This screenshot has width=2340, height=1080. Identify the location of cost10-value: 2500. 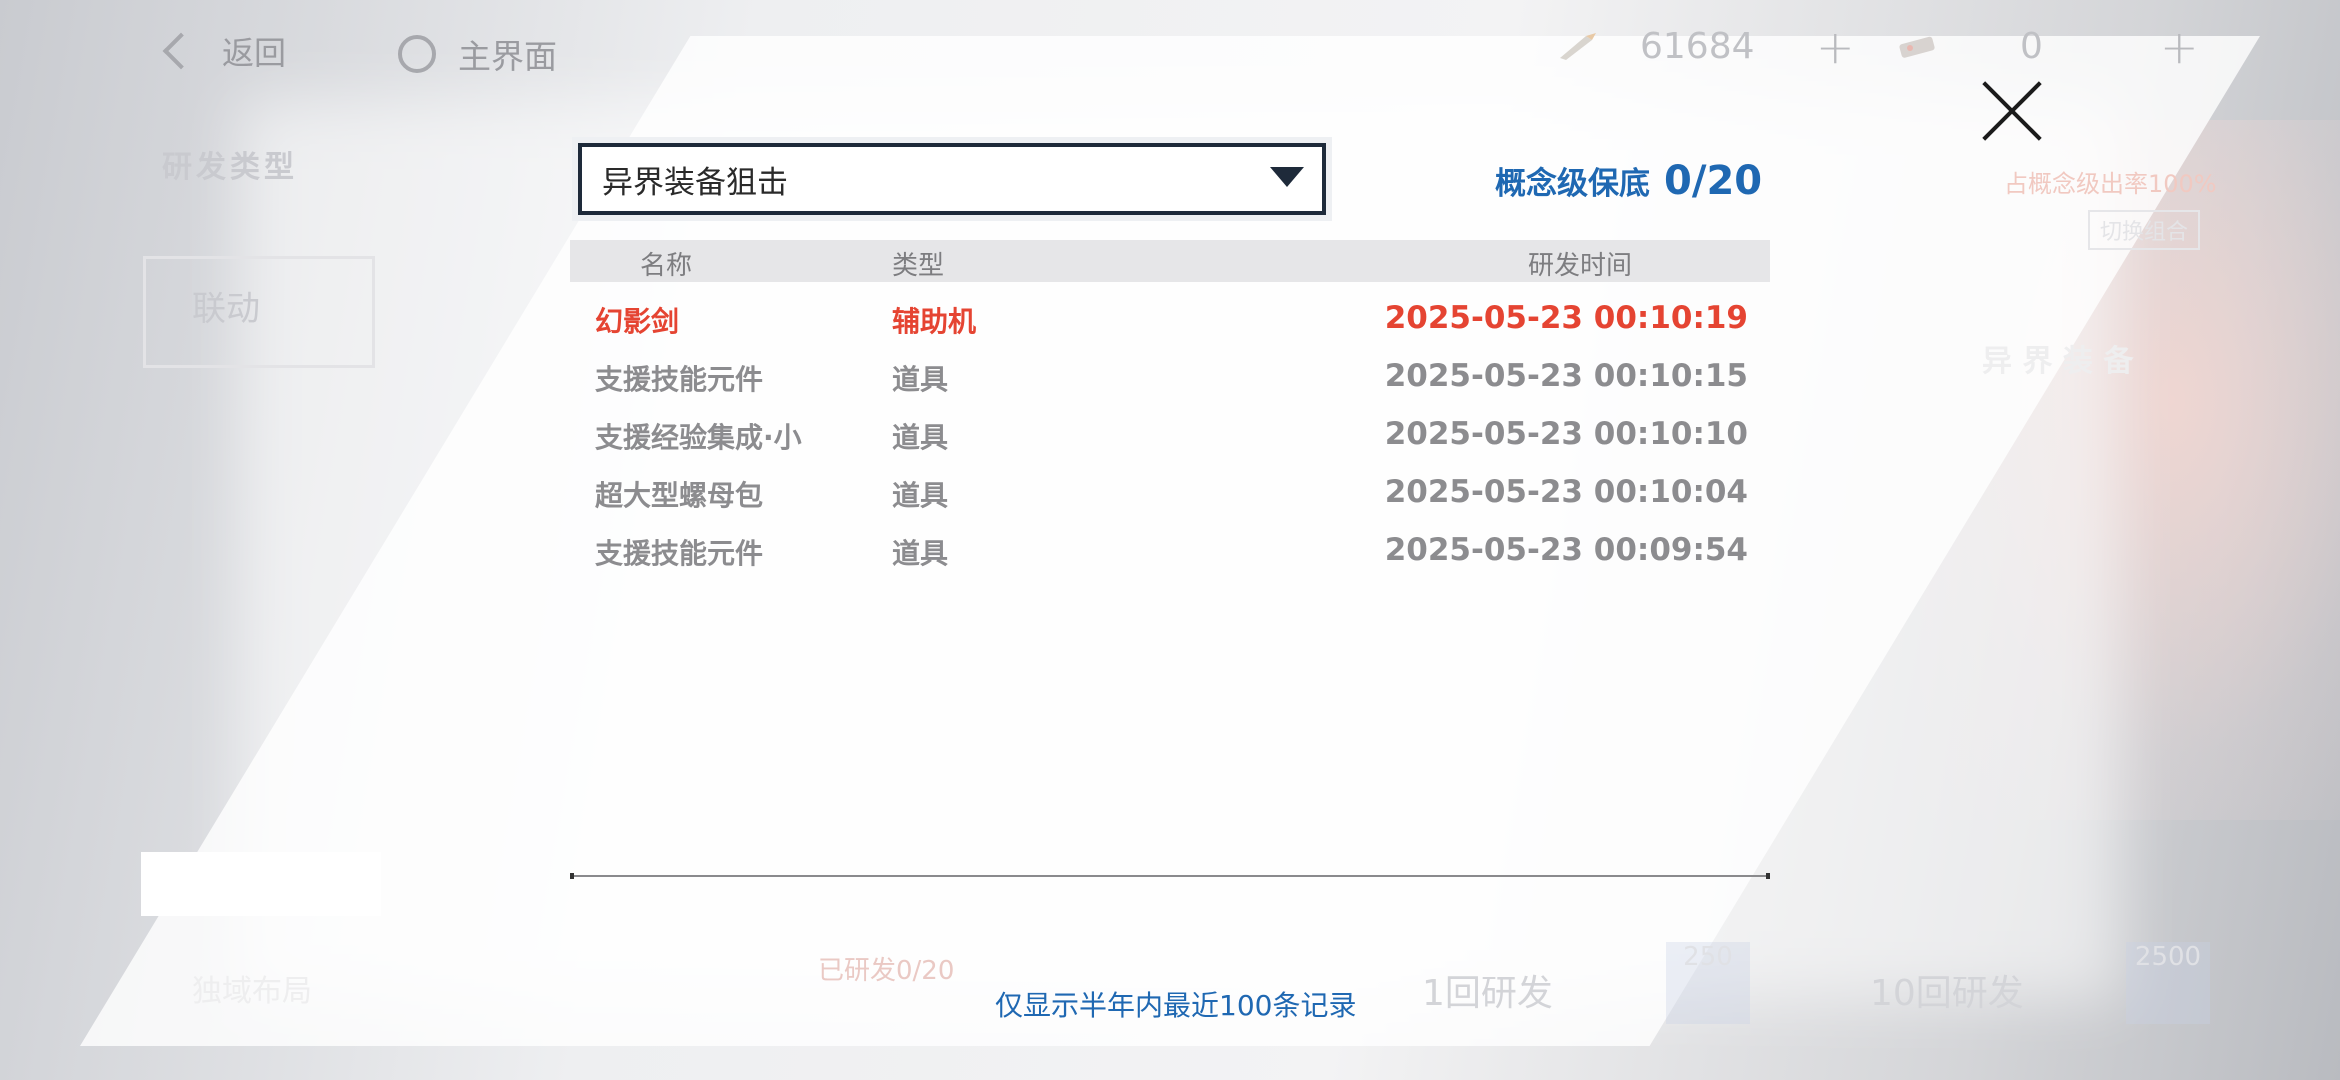
(2168, 957).